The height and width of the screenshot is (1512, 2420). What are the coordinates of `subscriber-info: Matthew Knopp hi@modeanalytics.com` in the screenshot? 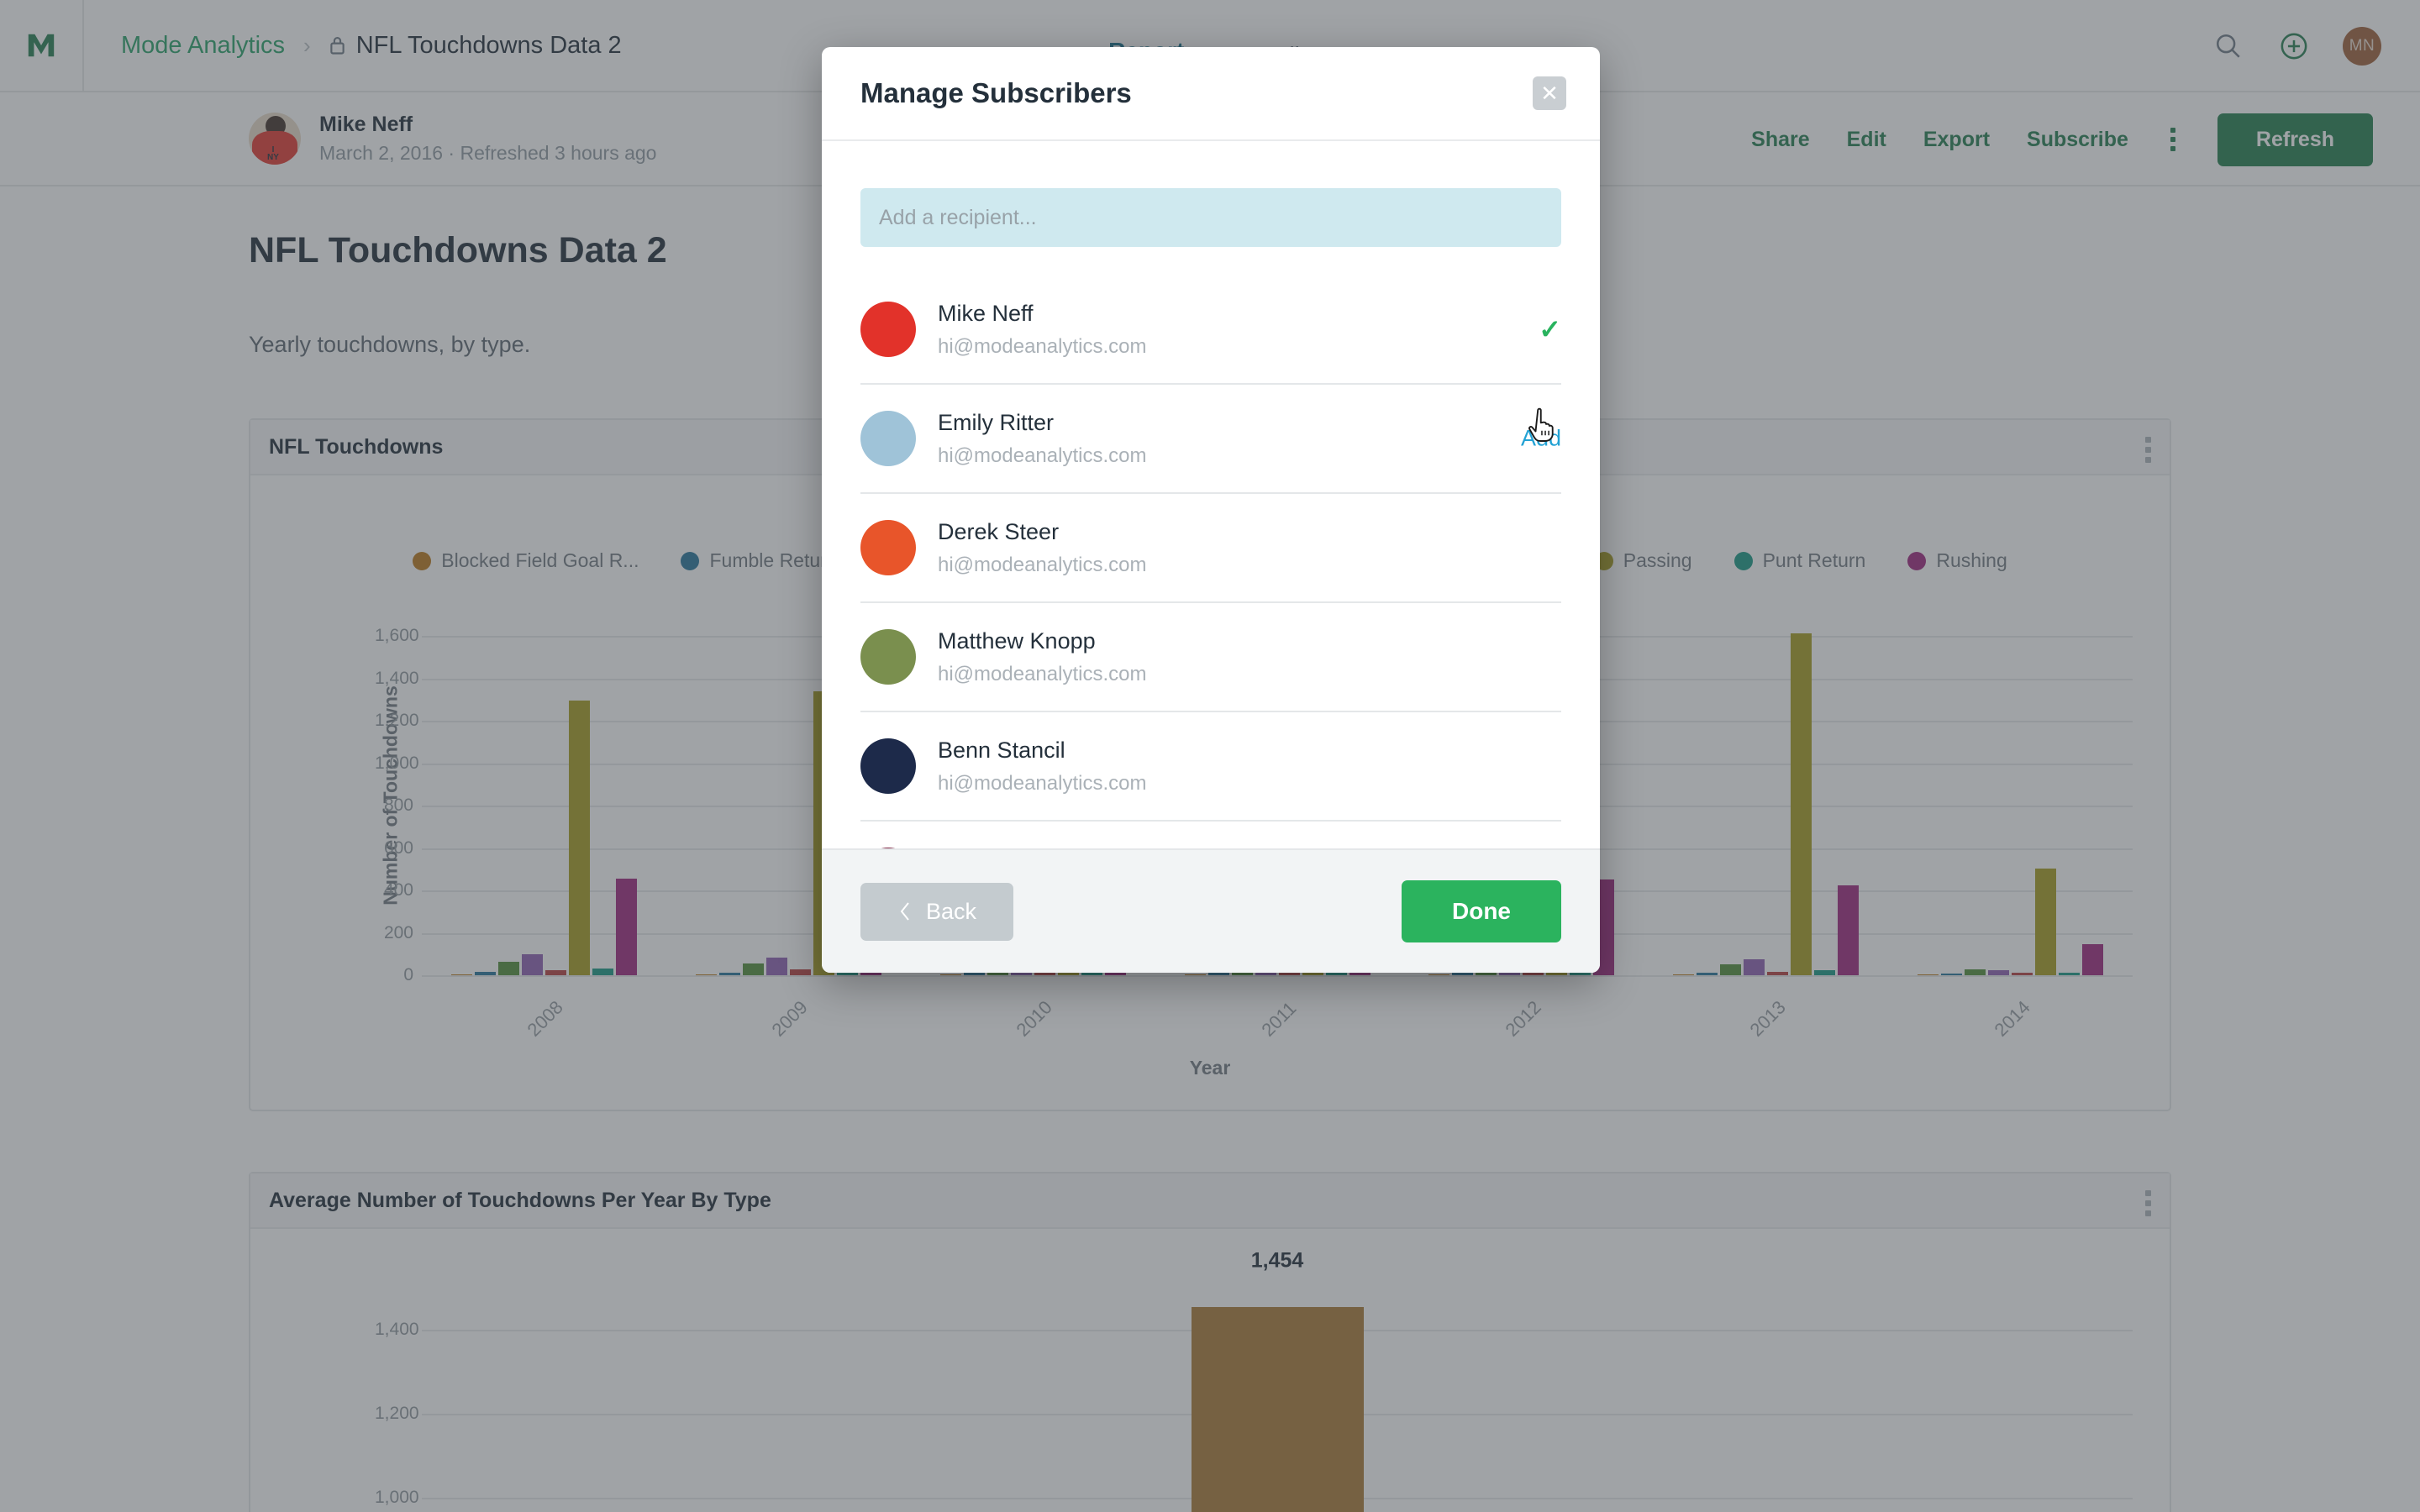 It's located at (1042, 657).